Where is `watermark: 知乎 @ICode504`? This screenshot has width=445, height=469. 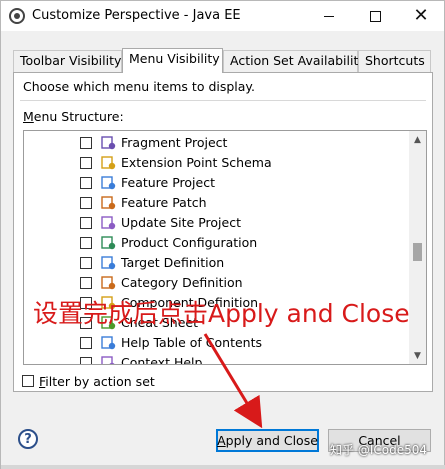 watermark: 知乎 @ICode504 is located at coordinates (378, 450).